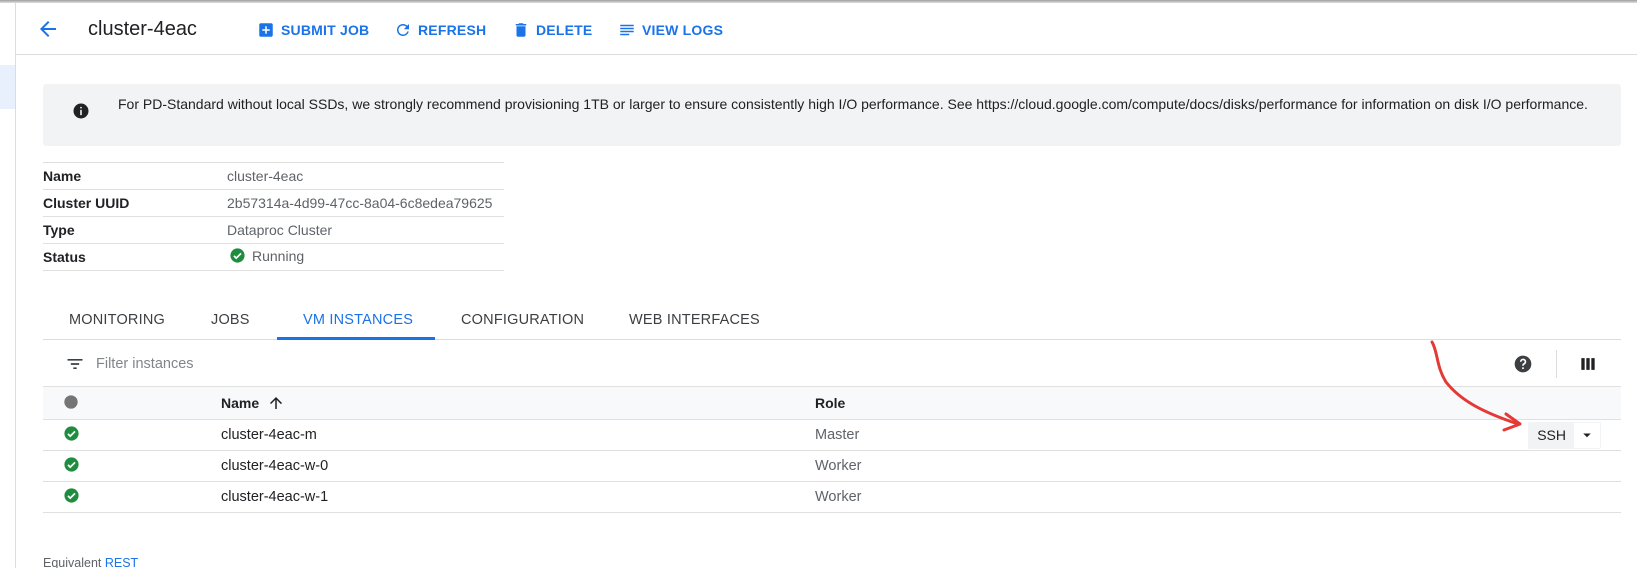  Describe the element at coordinates (1551, 435) in the screenshot. I see `ssh-button: SSH` at that location.